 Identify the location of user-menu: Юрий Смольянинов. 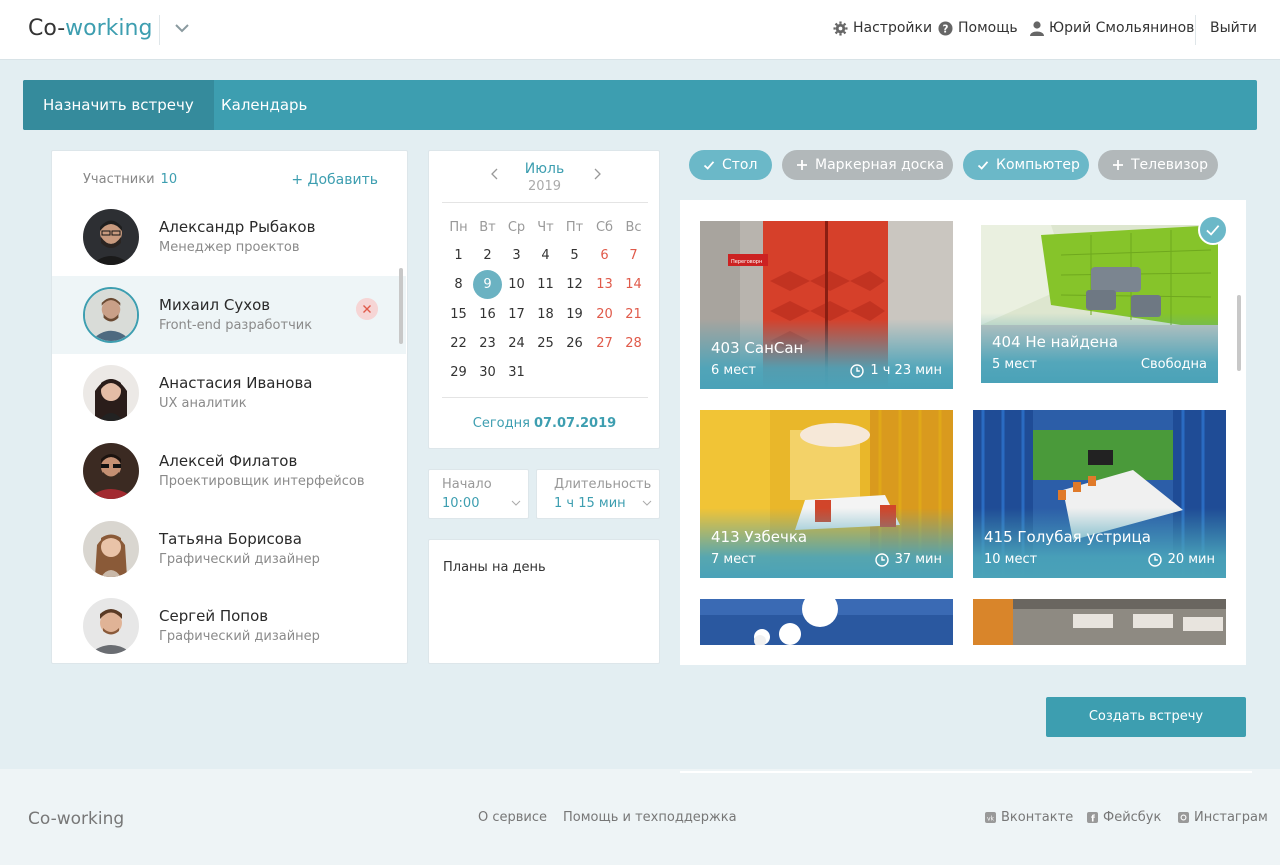
(1112, 28).